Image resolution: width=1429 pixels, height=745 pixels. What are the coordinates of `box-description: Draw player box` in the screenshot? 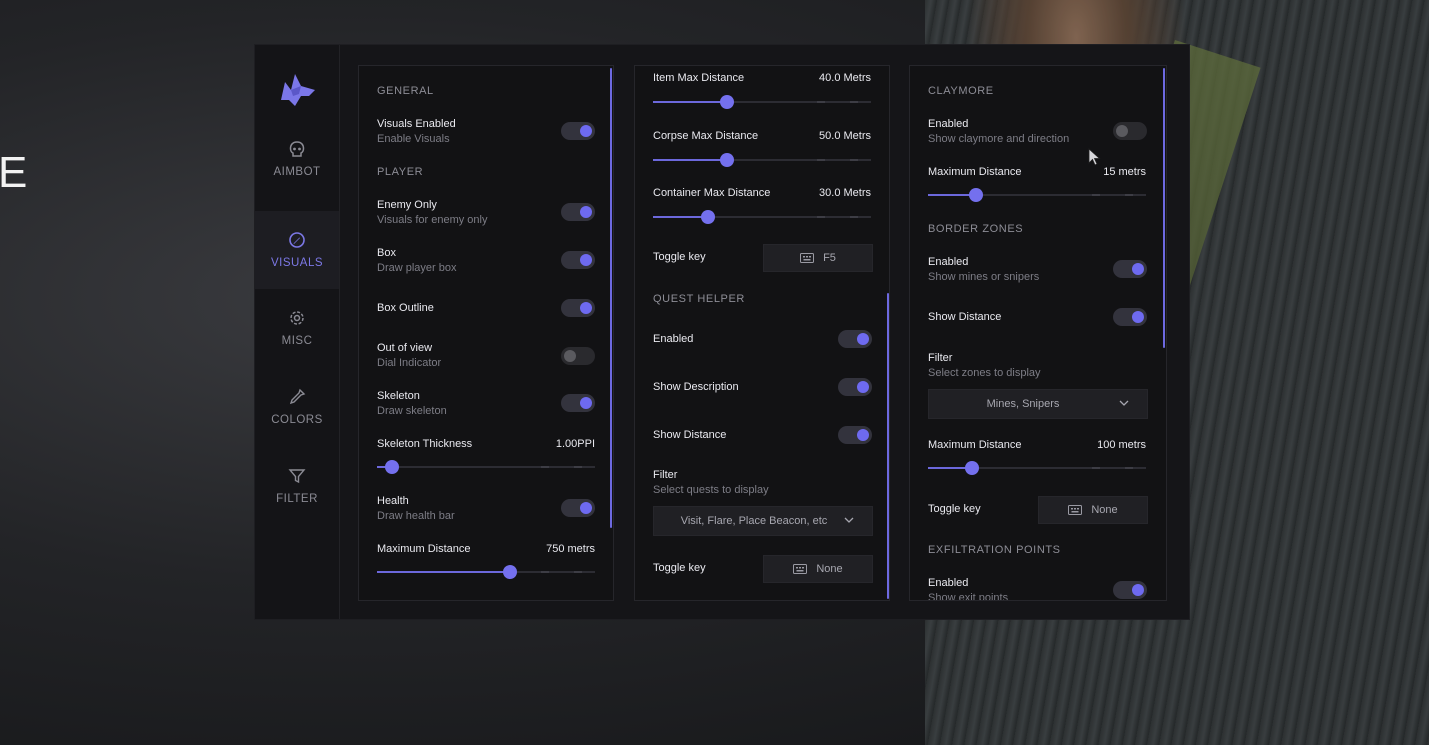 It's located at (417, 268).